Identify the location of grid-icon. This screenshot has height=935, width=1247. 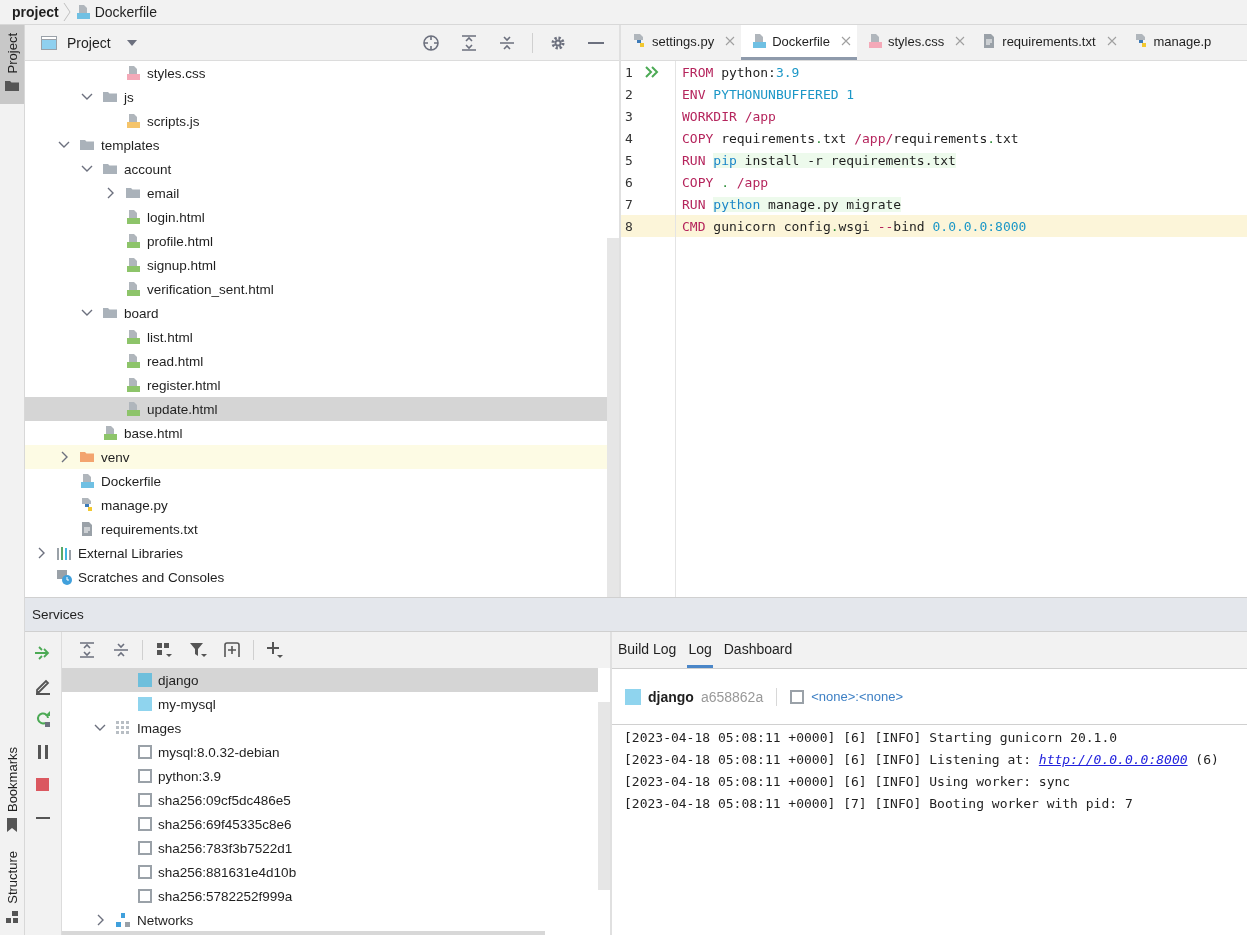
(123, 728).